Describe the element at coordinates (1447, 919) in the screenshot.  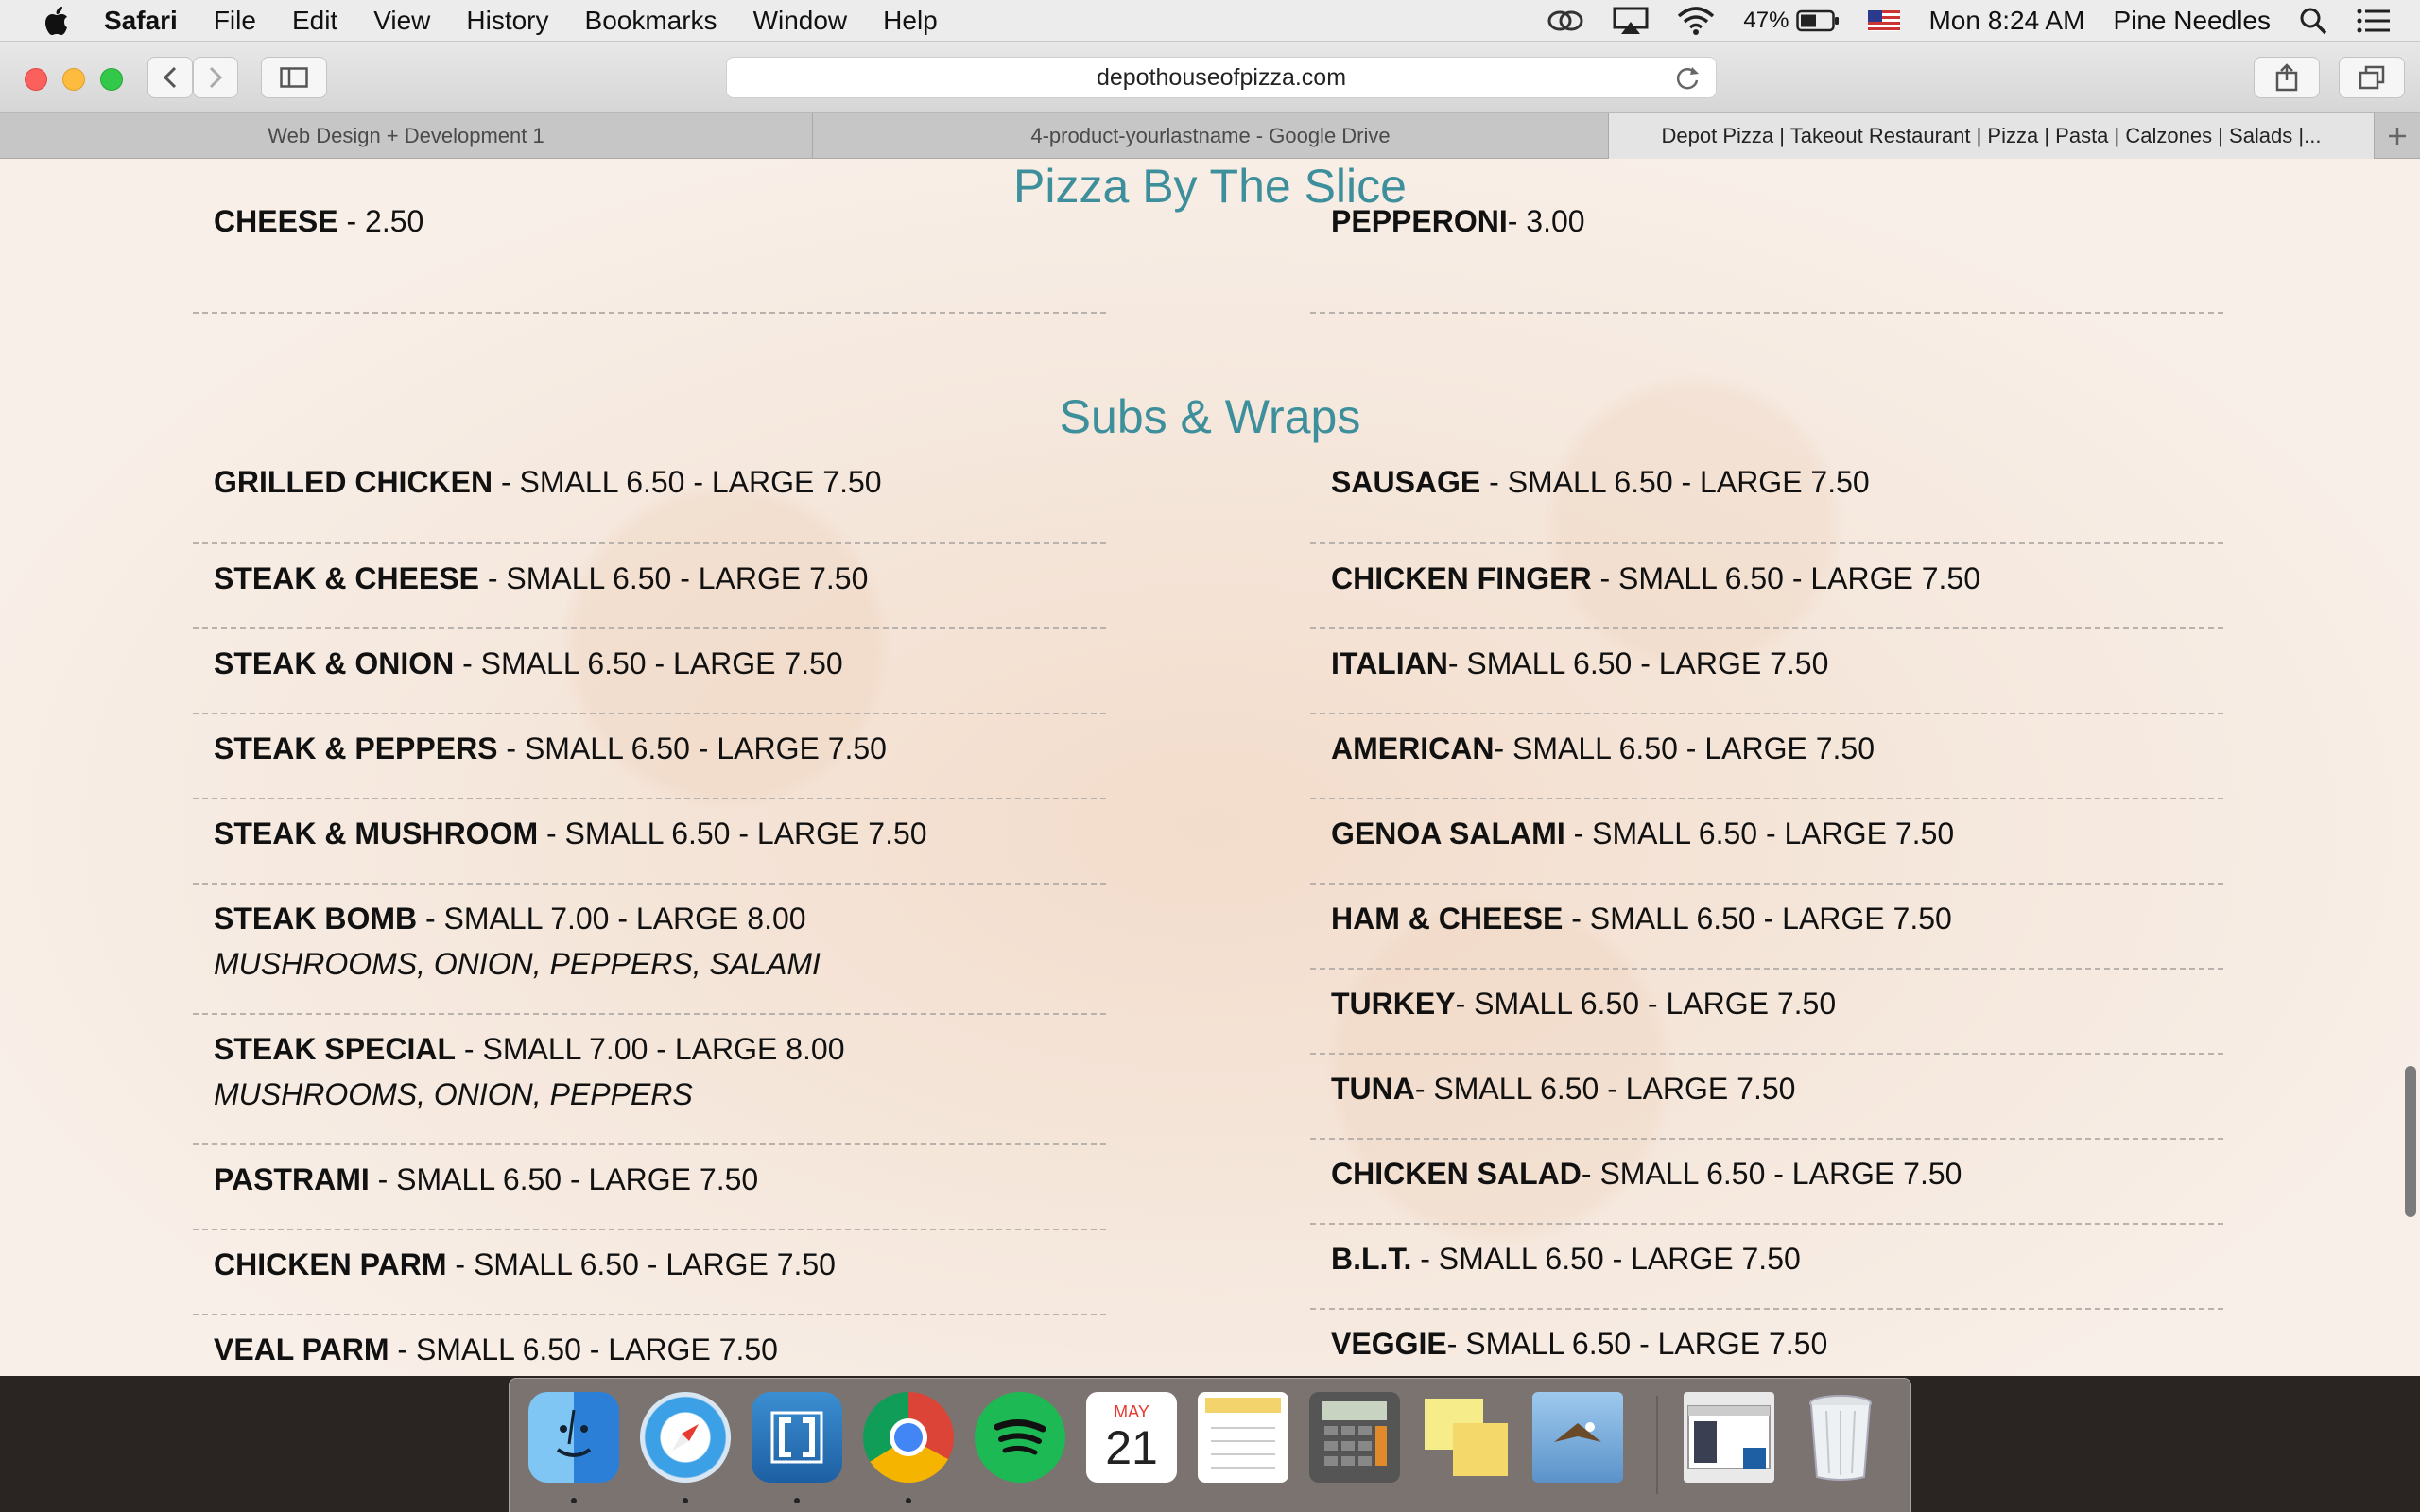
I see `item-name: HAM & CHEESE` at that location.